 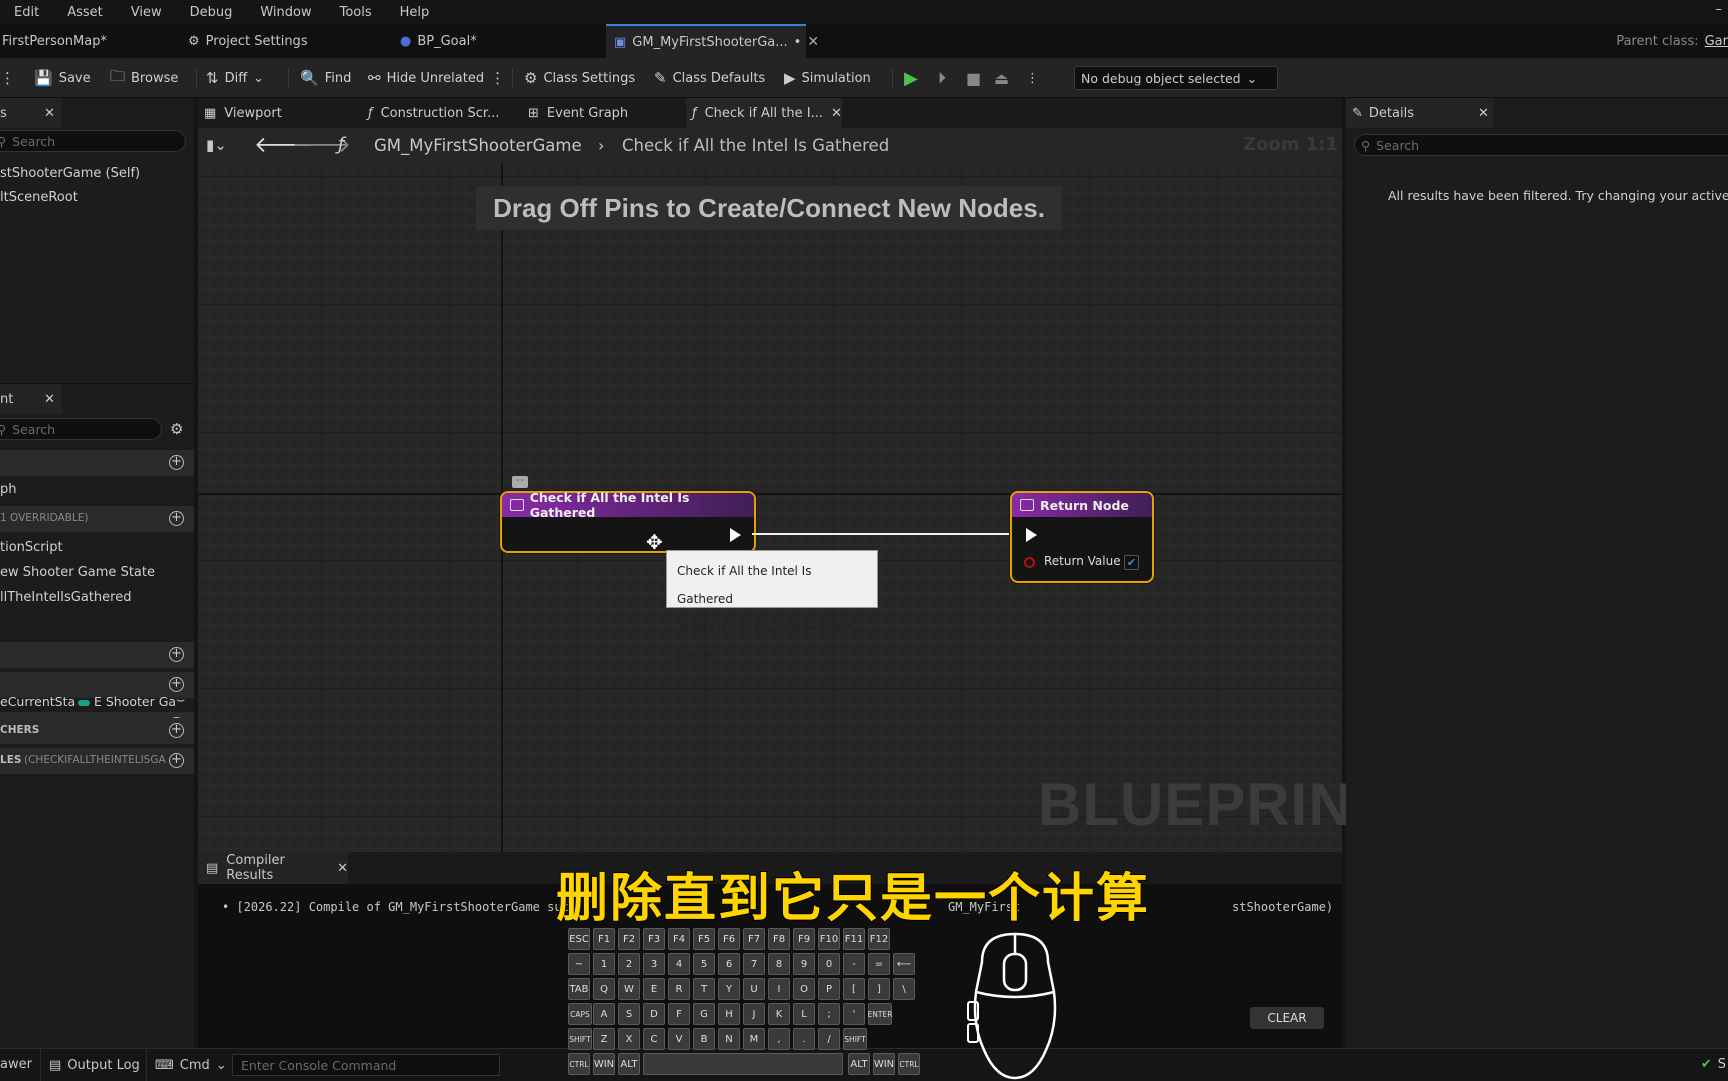 What do you see at coordinates (679, 1039) in the screenshot?
I see `key-v-row5: V` at bounding box center [679, 1039].